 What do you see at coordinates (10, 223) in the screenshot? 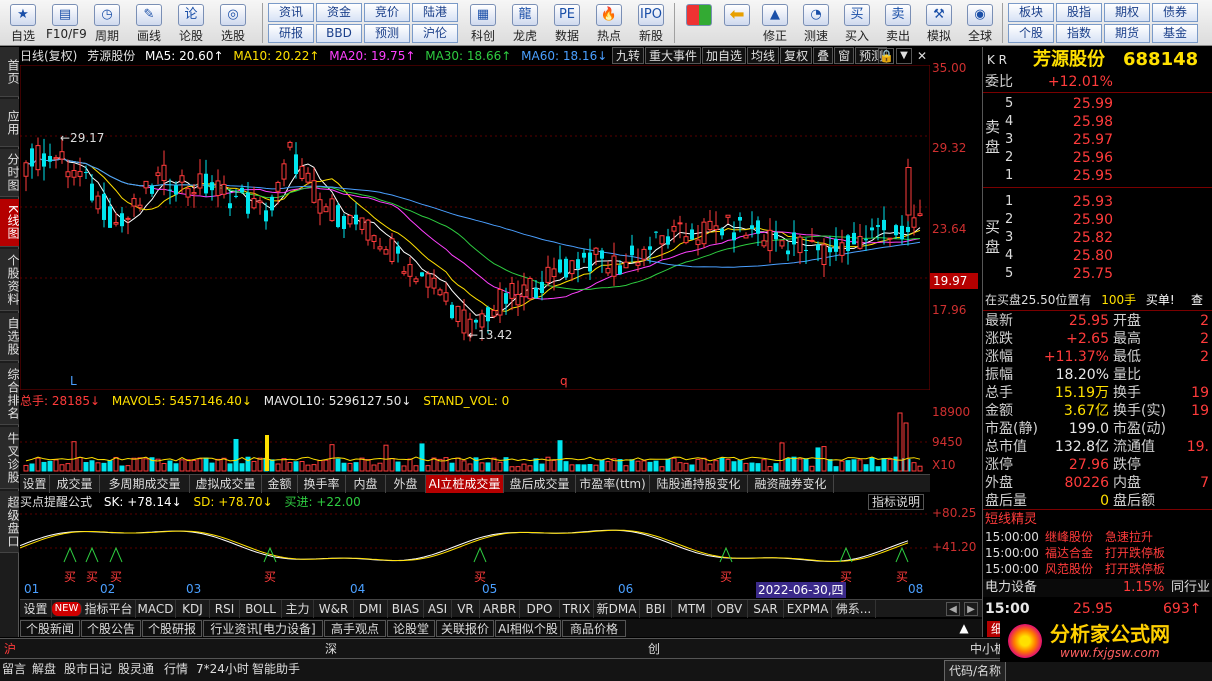
I see `left-nav-item: K线图` at bounding box center [10, 223].